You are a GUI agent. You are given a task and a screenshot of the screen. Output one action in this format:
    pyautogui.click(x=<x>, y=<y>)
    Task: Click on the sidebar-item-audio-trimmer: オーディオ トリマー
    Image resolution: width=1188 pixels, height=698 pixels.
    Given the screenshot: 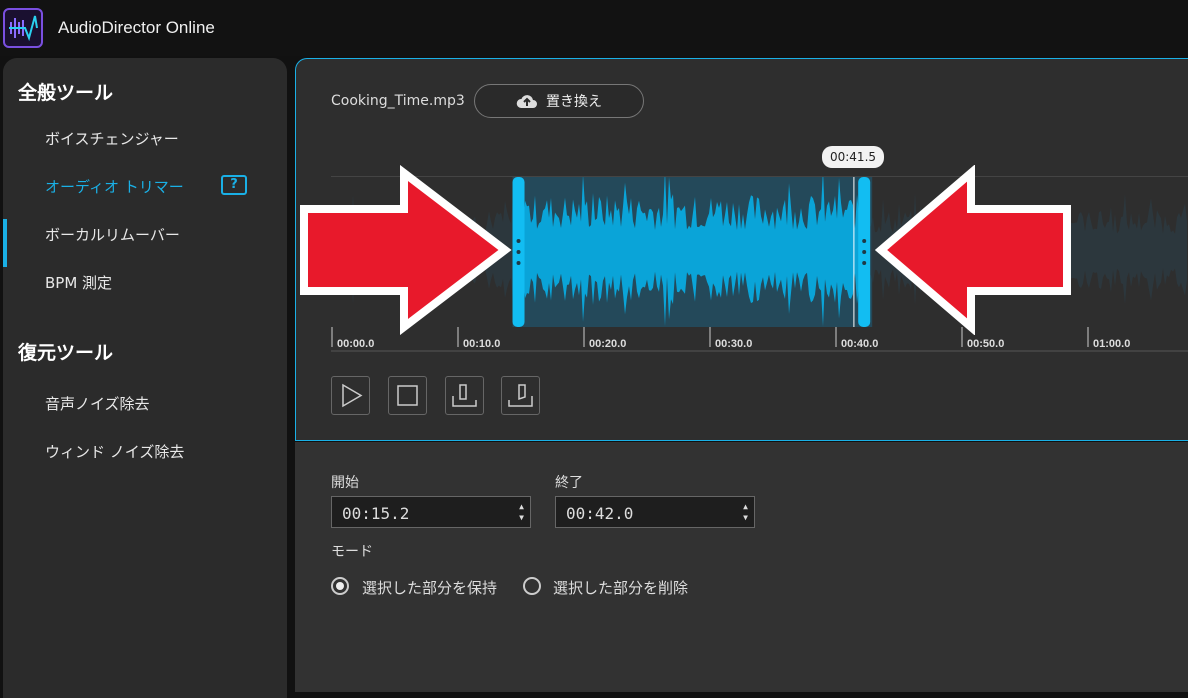 What is the action you would take?
    pyautogui.click(x=114, y=186)
    